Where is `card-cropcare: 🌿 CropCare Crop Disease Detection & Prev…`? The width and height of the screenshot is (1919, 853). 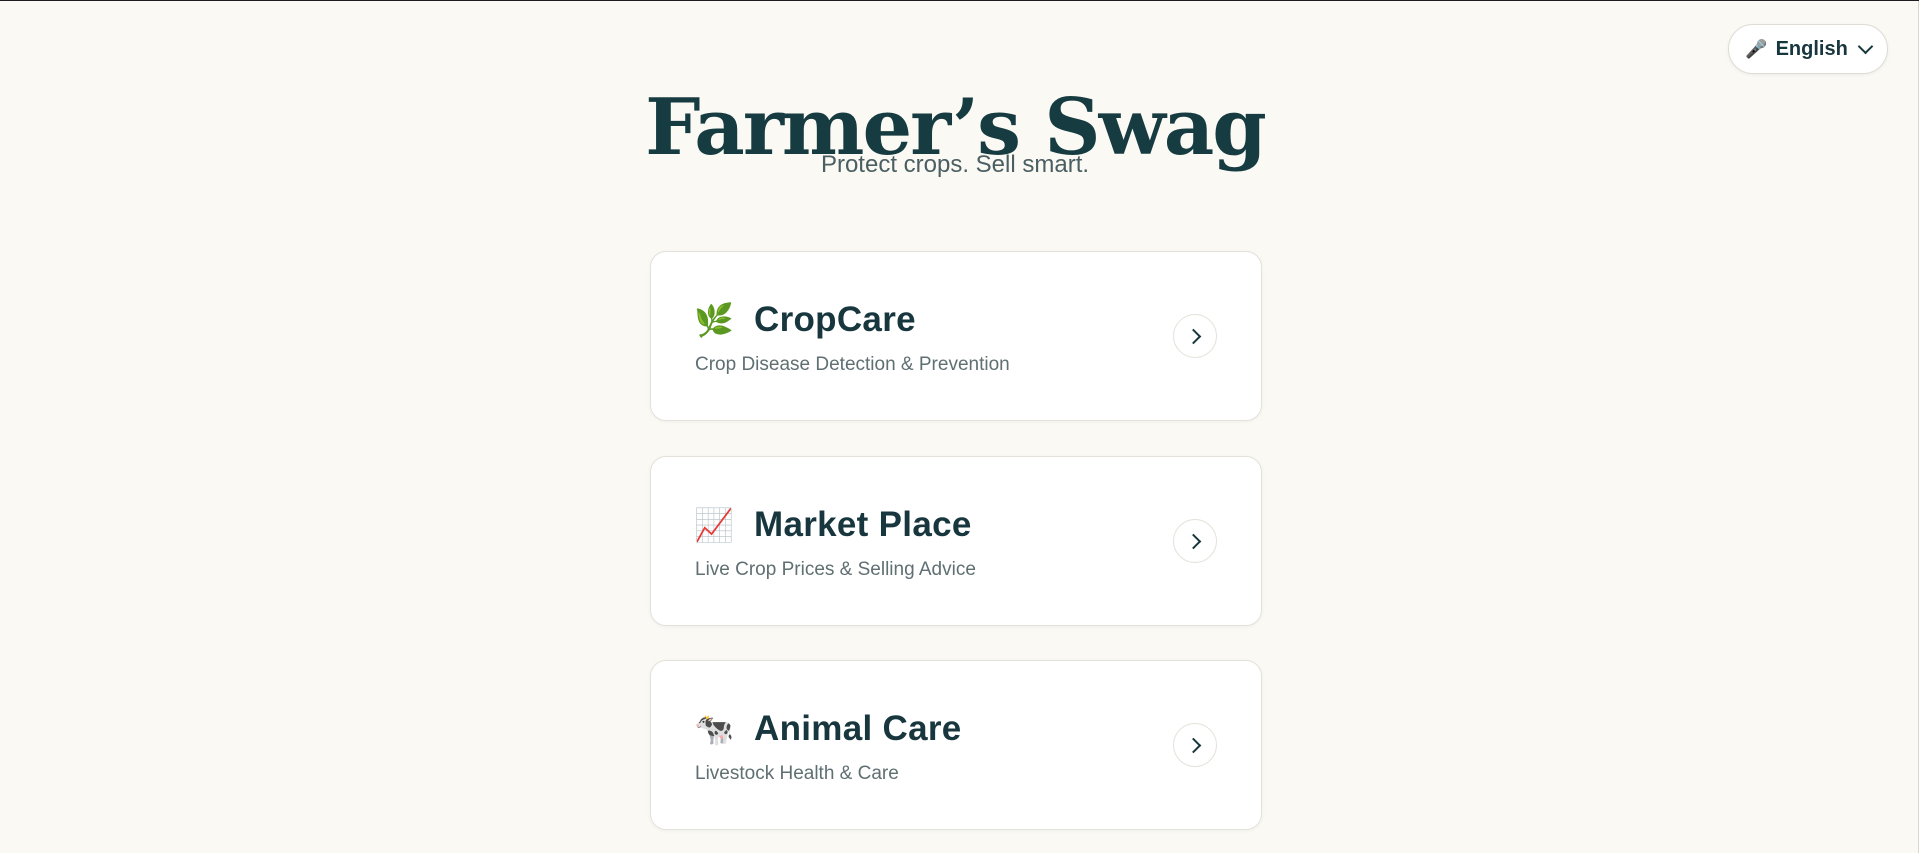 card-cropcare: 🌿 CropCare Crop Disease Detection & Prev… is located at coordinates (956, 336).